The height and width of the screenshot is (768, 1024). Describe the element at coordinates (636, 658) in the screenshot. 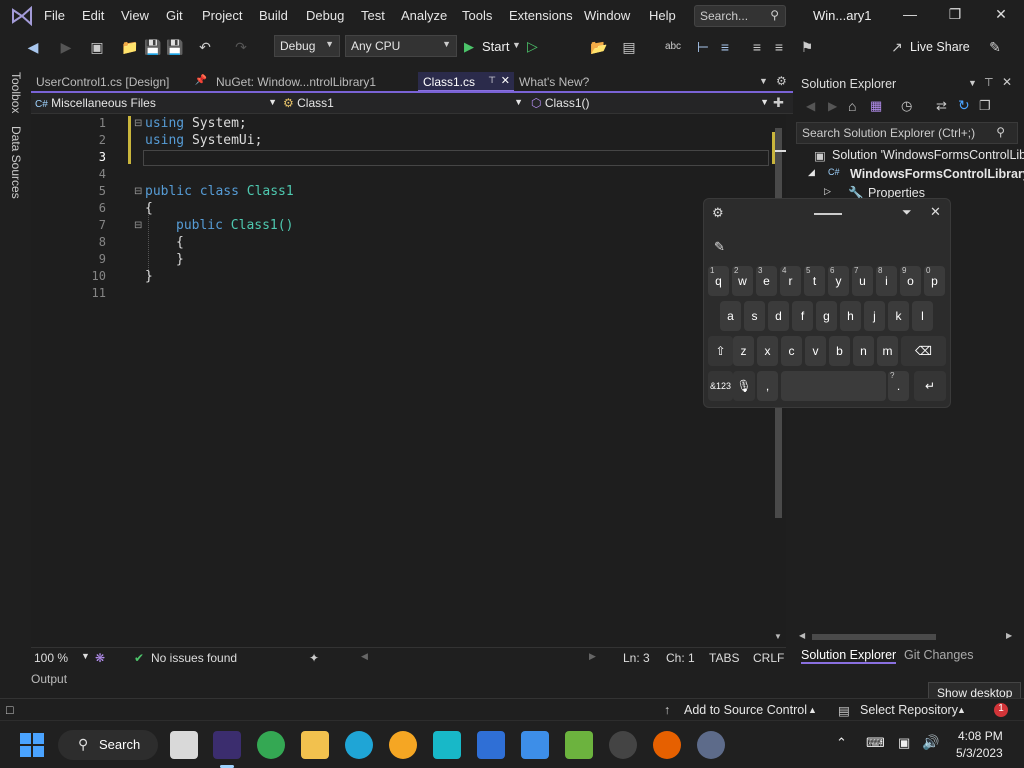

I see `line-indicator: Ln: 3` at that location.